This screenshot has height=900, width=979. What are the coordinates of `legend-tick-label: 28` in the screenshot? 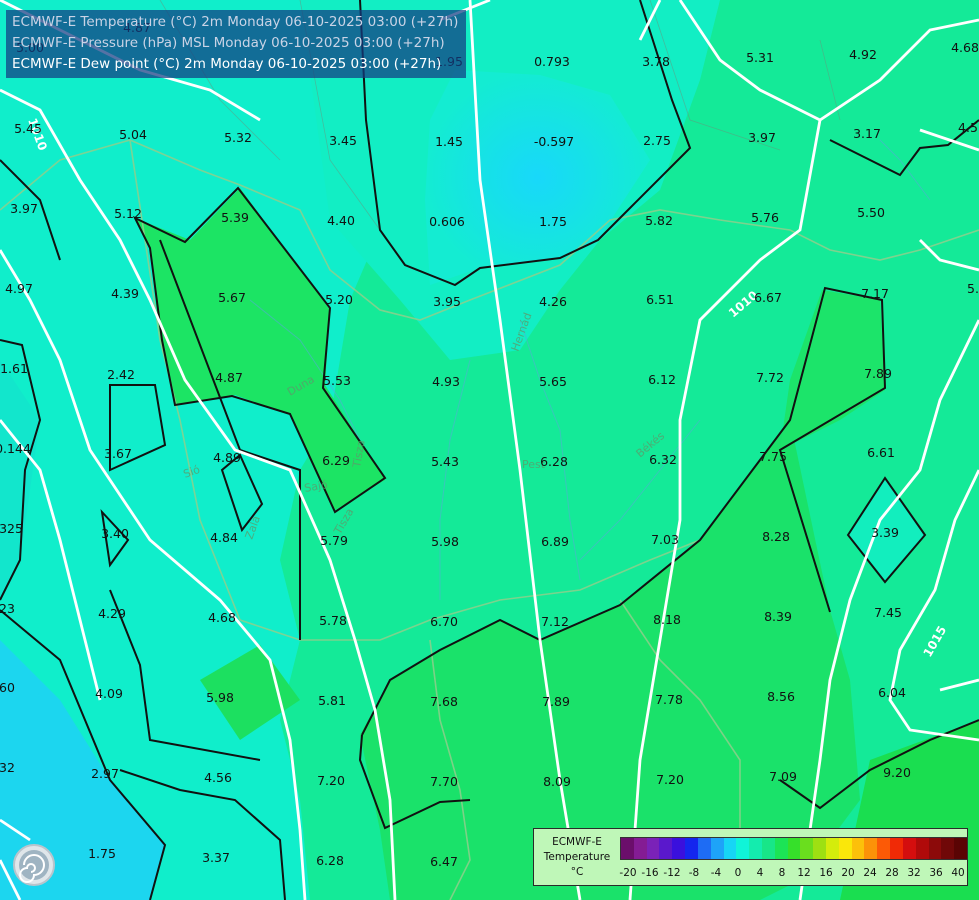 It's located at (892, 873).